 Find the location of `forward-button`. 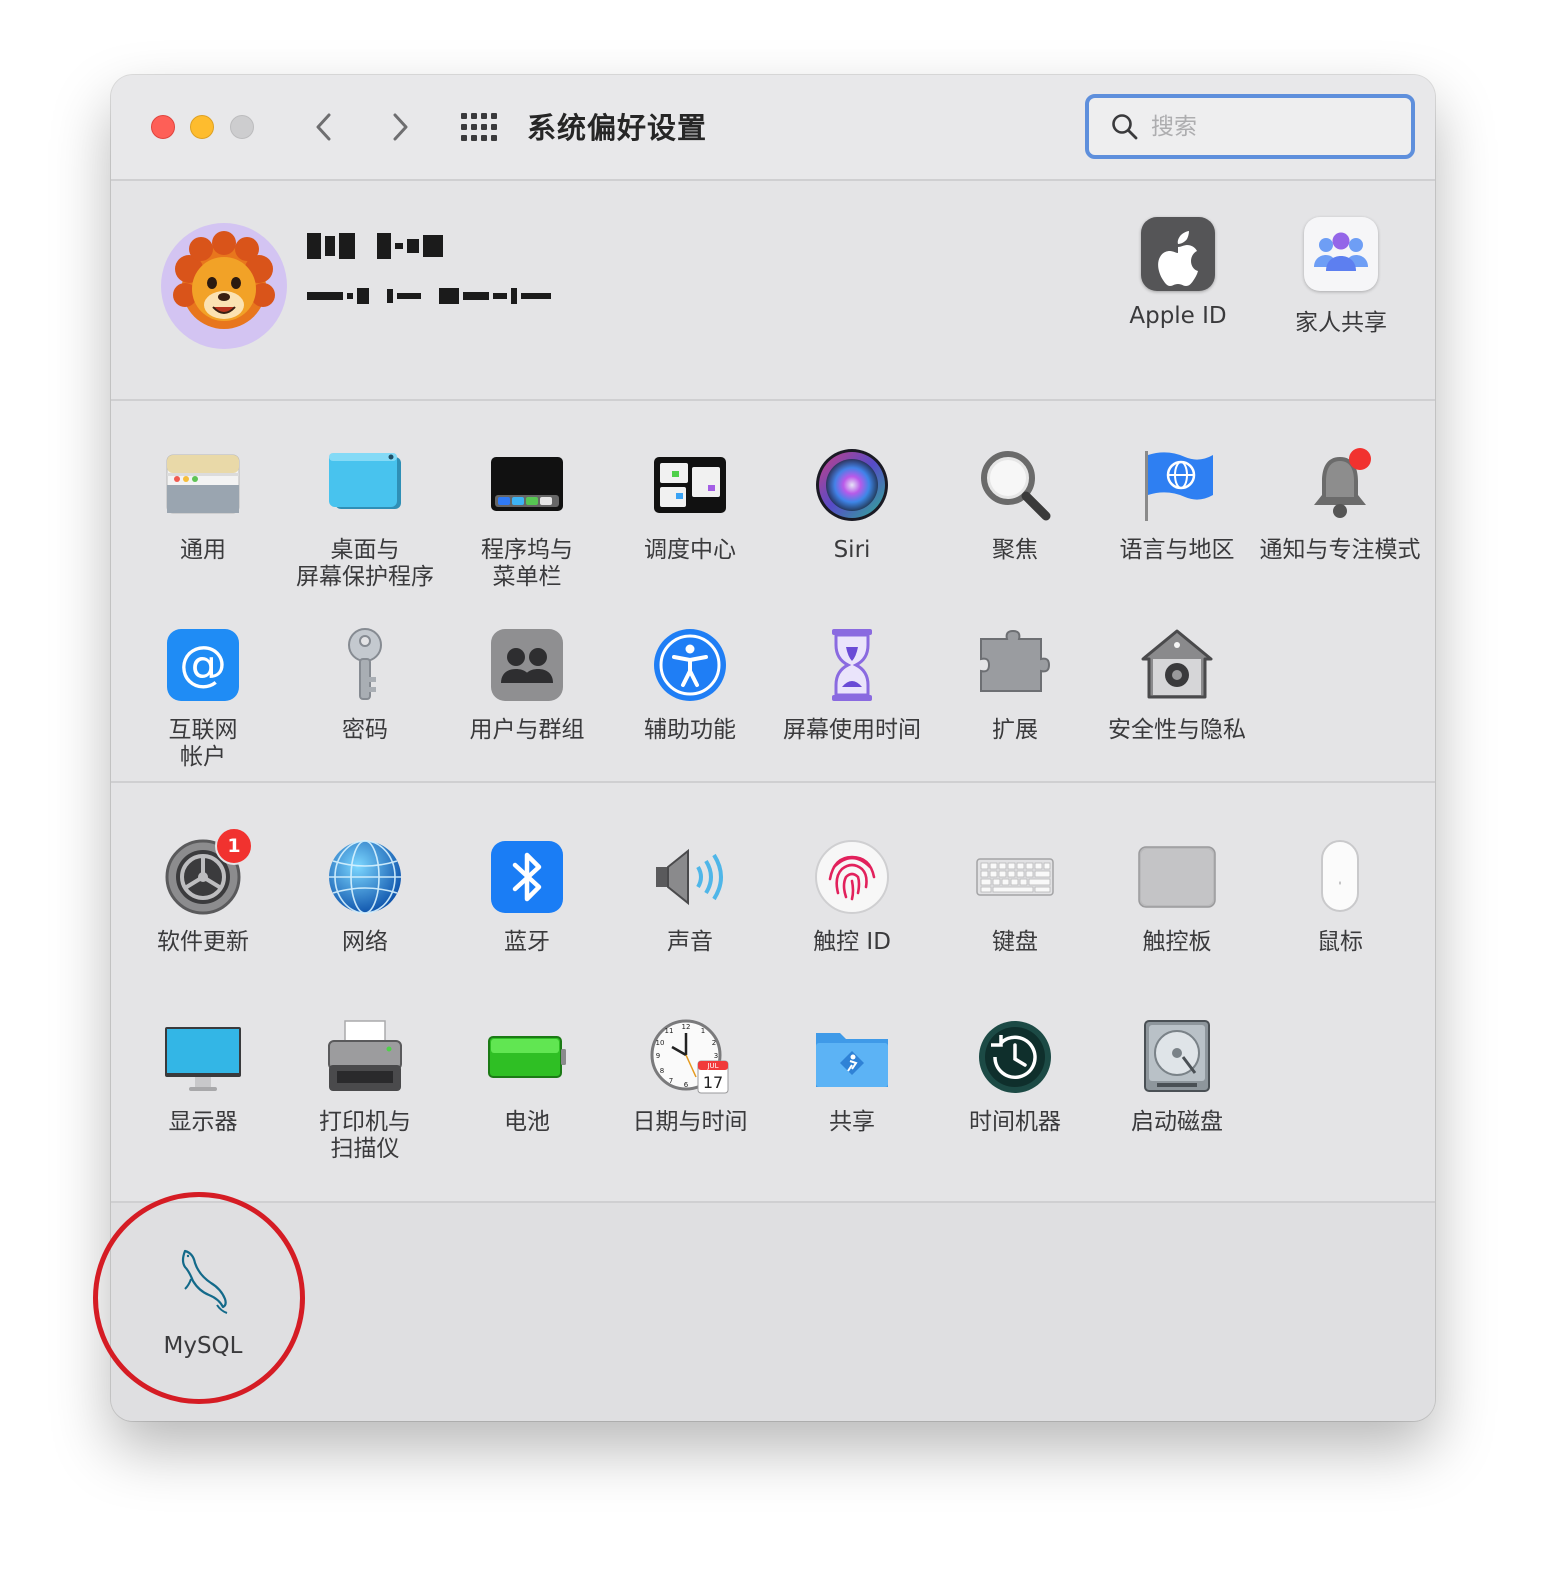

forward-button is located at coordinates (399, 127).